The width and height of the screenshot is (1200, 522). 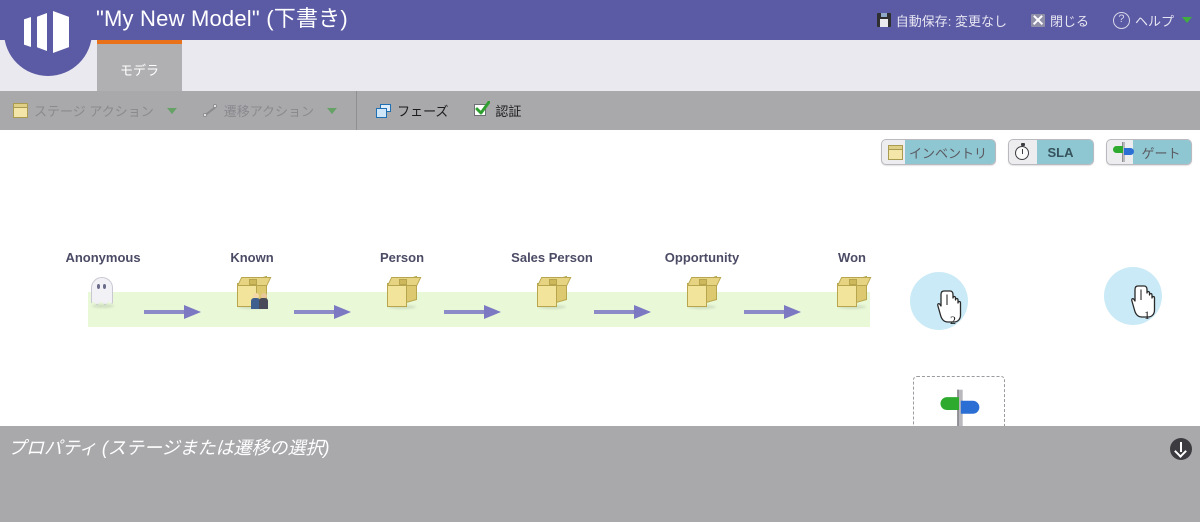 What do you see at coordinates (222, 18) in the screenshot?
I see `page-title: "My New Model" (下書き)` at bounding box center [222, 18].